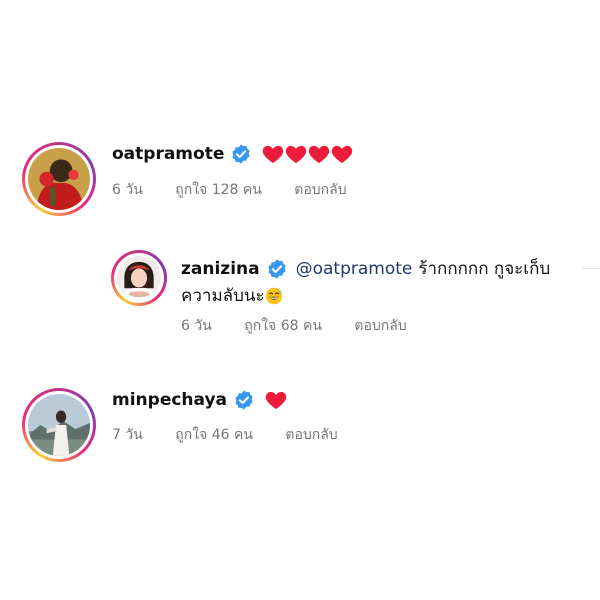 The height and width of the screenshot is (600, 600). Describe the element at coordinates (169, 400) in the screenshot. I see `username: minpechaya` at that location.